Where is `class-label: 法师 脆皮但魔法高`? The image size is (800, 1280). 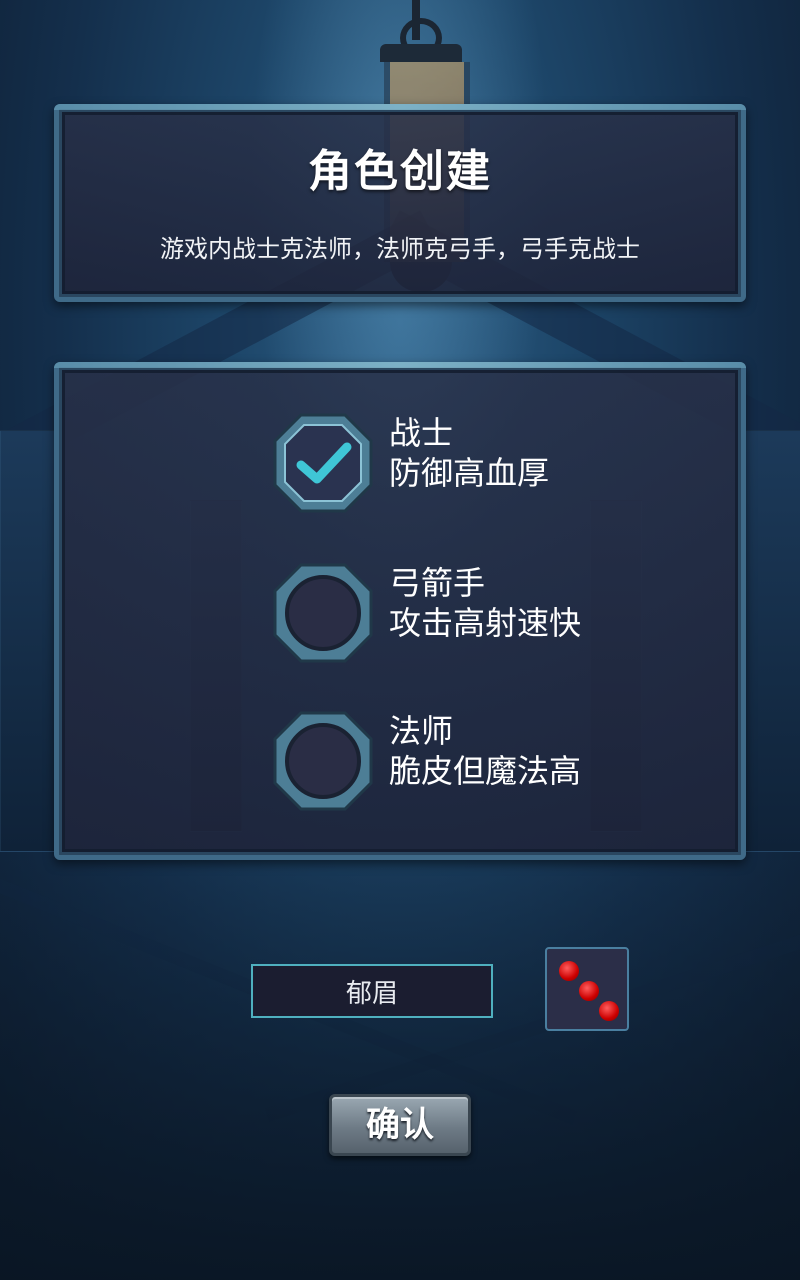
class-label: 法师 脆皮但魔法高 is located at coordinates (485, 751).